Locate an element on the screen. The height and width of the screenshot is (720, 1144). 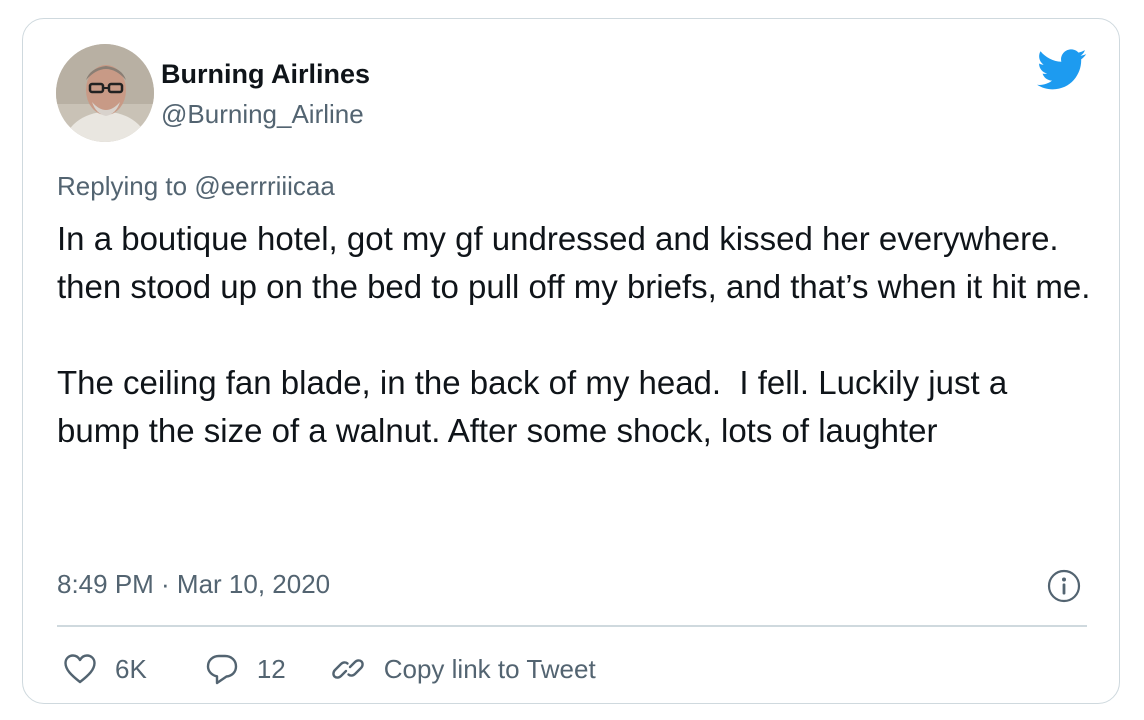
copy-link-label: Copy link to Tweet is located at coordinates (489, 668).